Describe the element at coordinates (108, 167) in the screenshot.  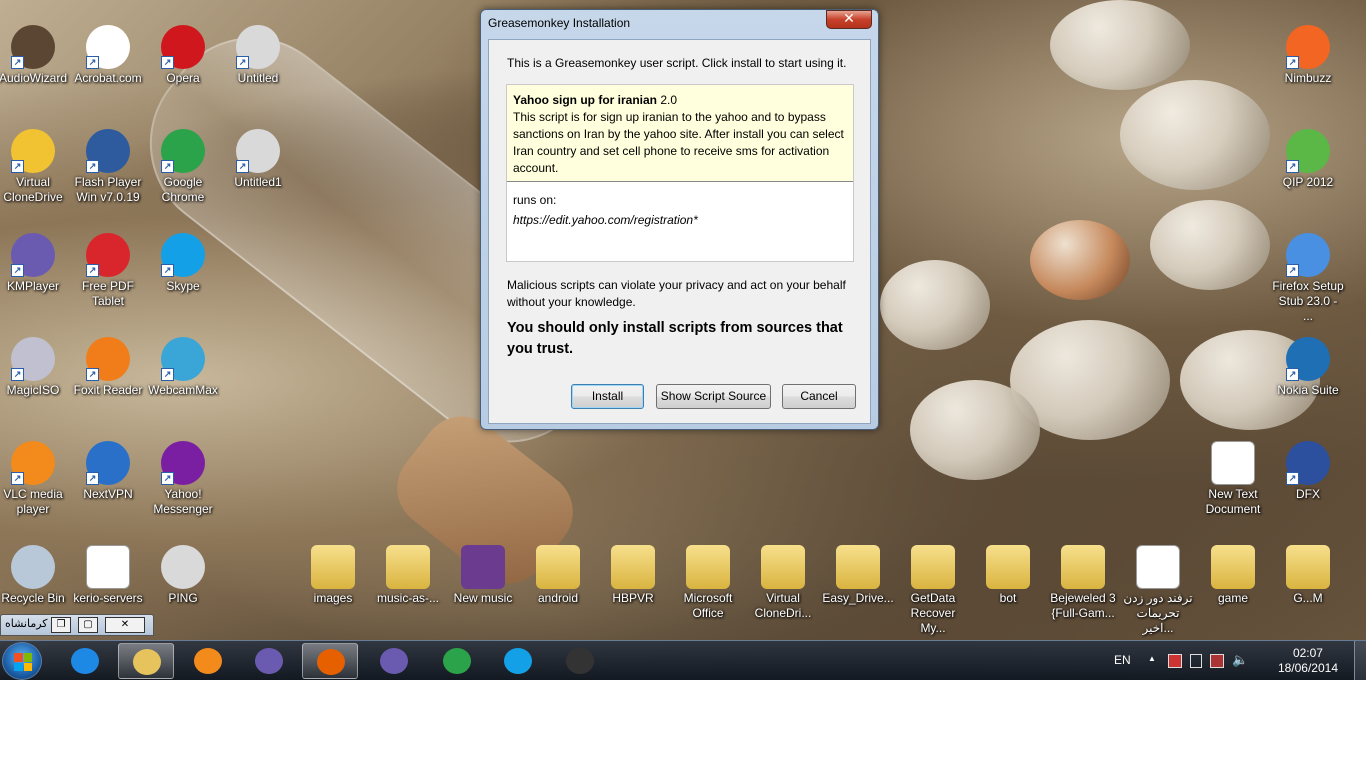
I see `desktop-icon: ↗ Flash Player Win v7.0.19` at that location.